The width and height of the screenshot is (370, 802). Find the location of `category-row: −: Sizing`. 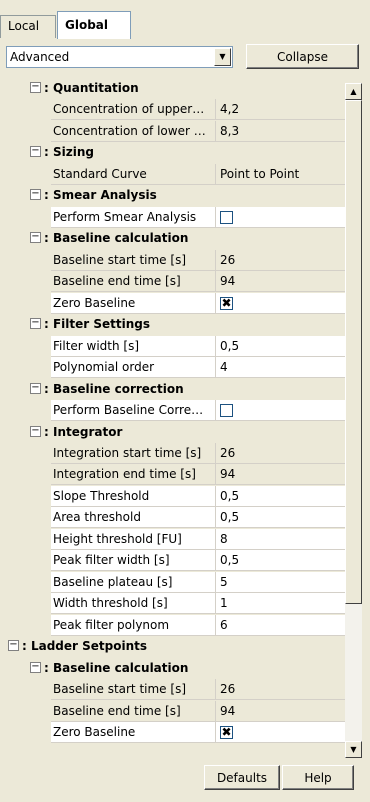

category-row: −: Sizing is located at coordinates (188, 152).